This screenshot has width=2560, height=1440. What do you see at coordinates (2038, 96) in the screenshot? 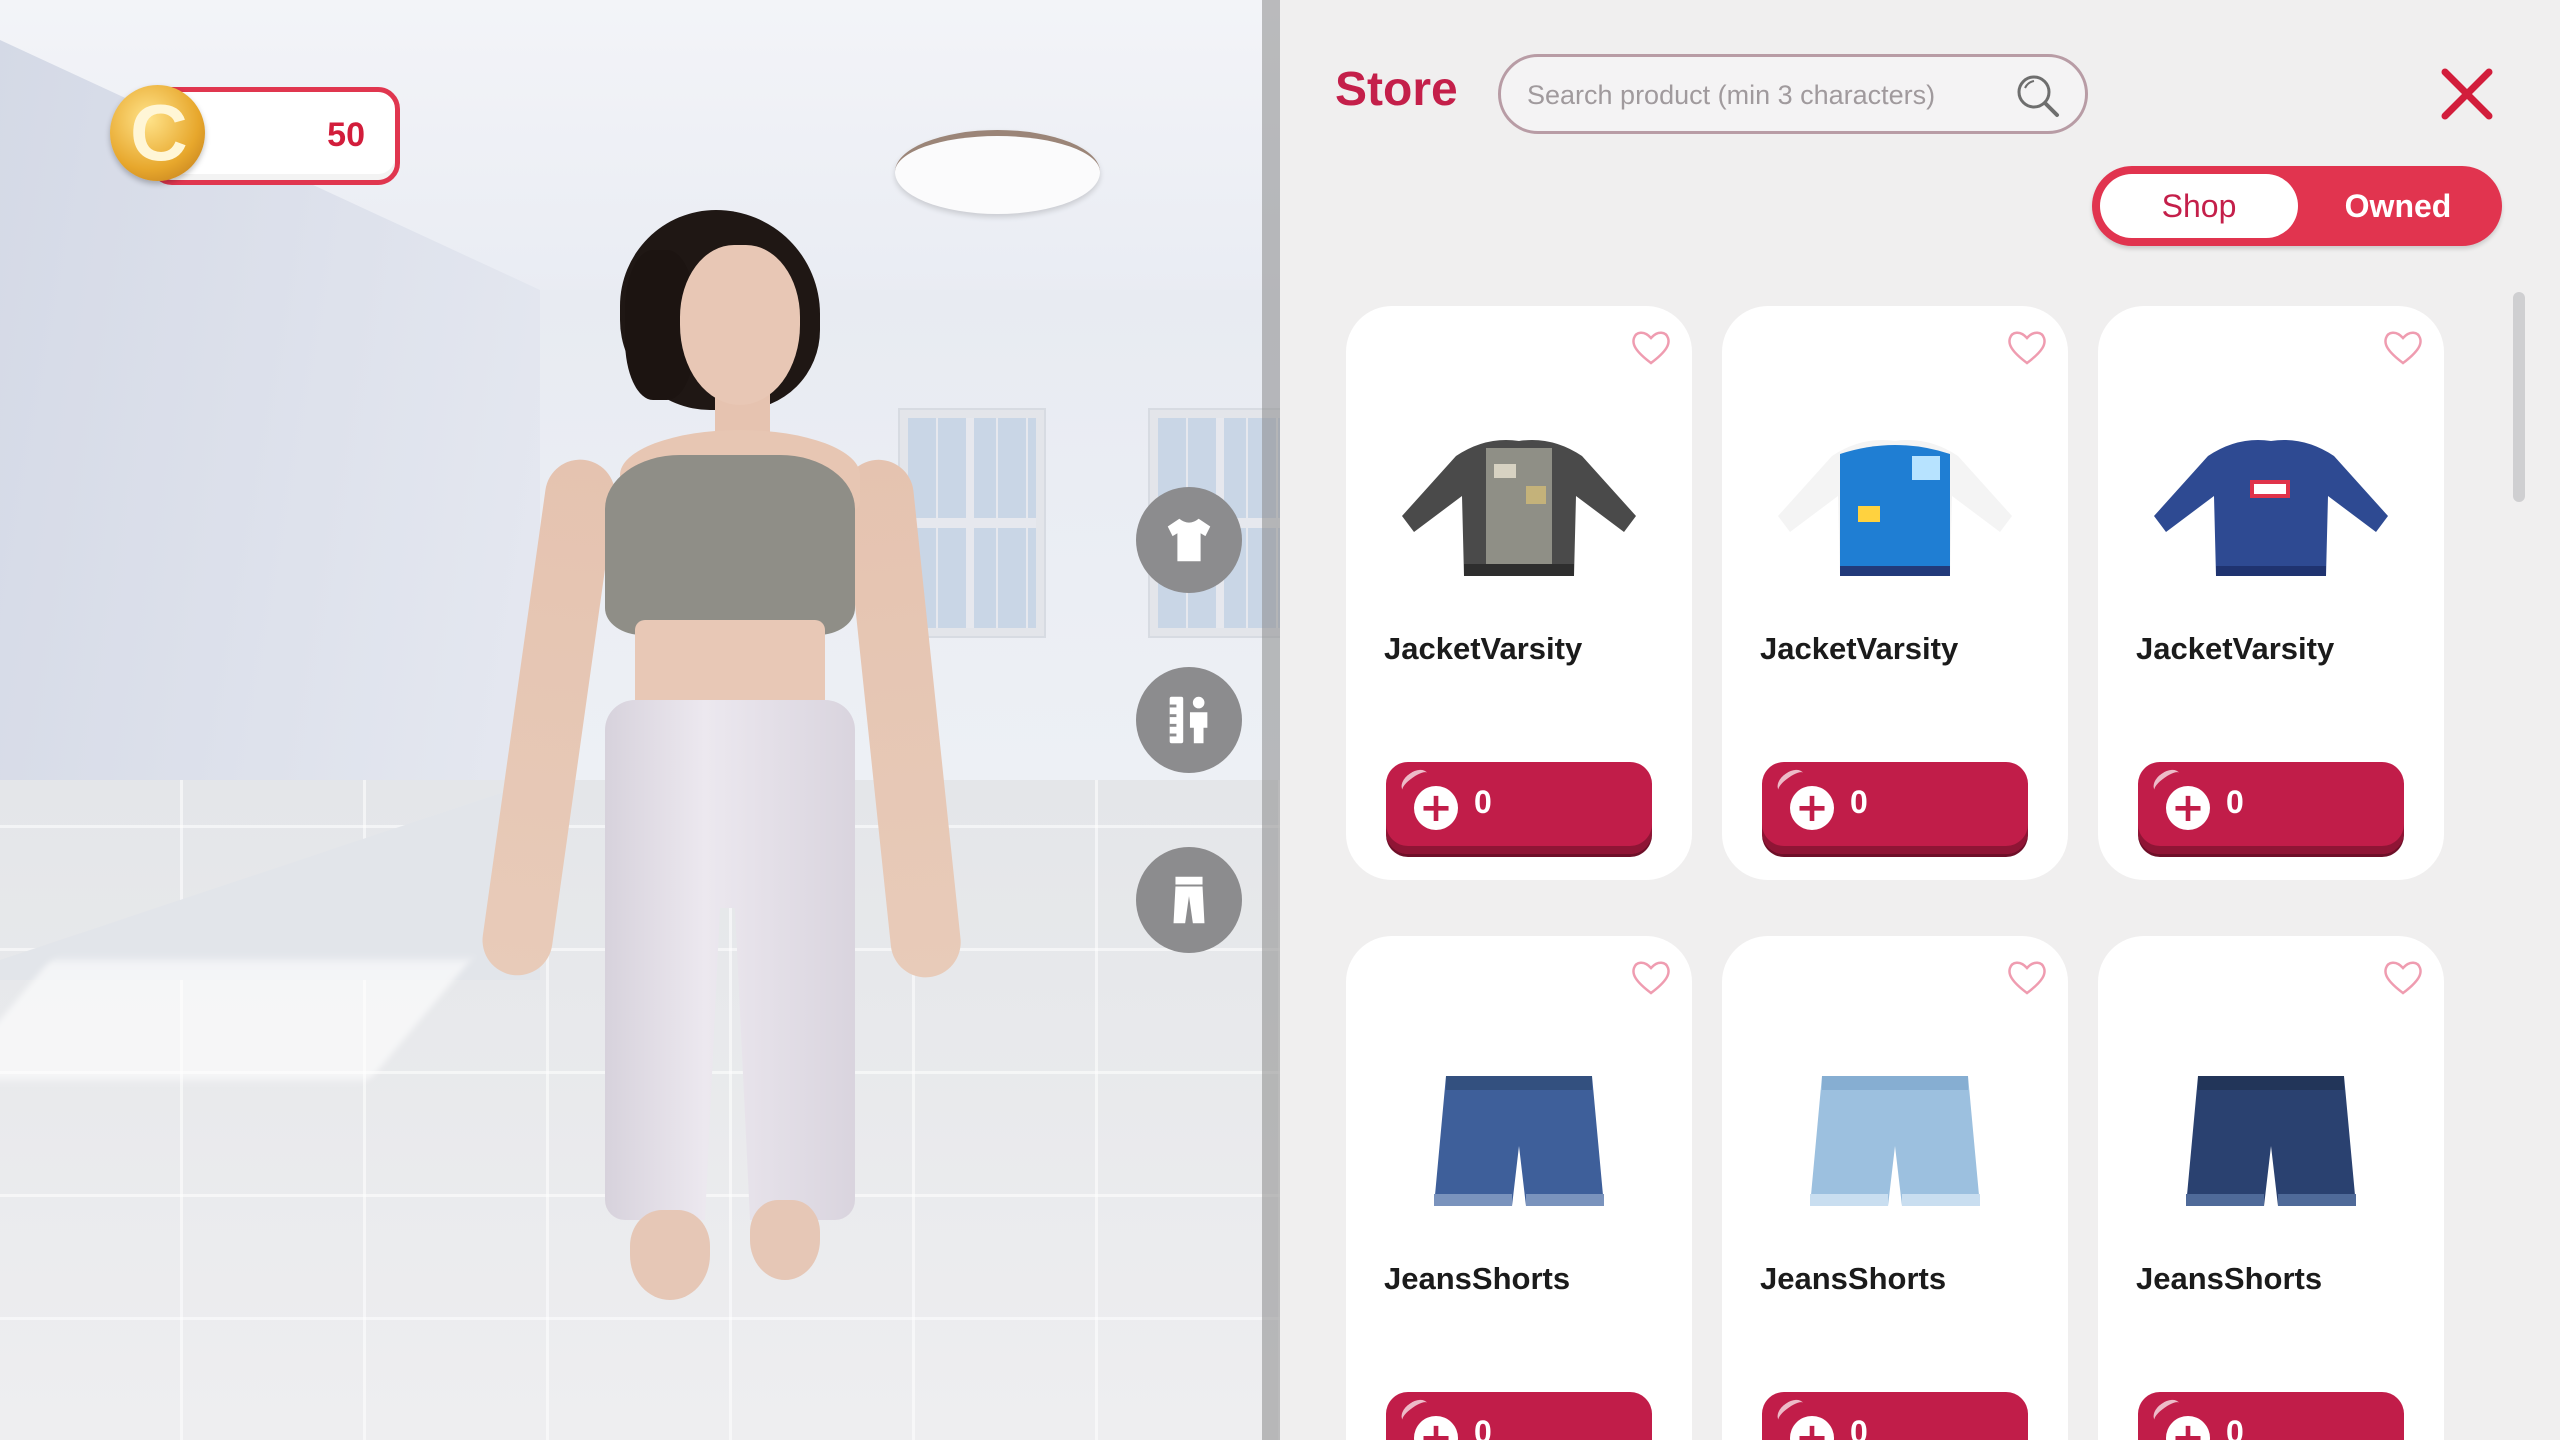
I see `search-icon` at bounding box center [2038, 96].